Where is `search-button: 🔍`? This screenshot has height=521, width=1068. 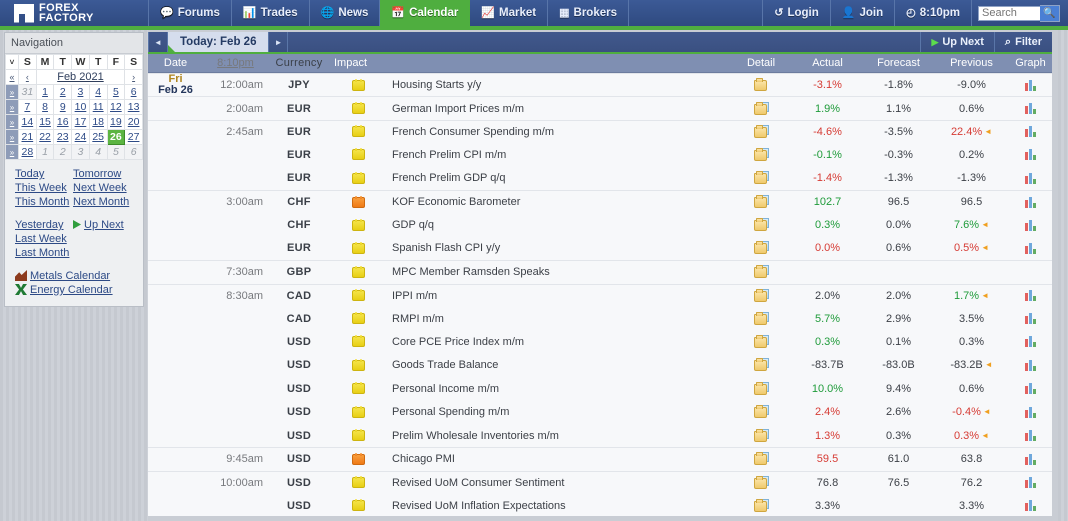 search-button: 🔍 is located at coordinates (1050, 13).